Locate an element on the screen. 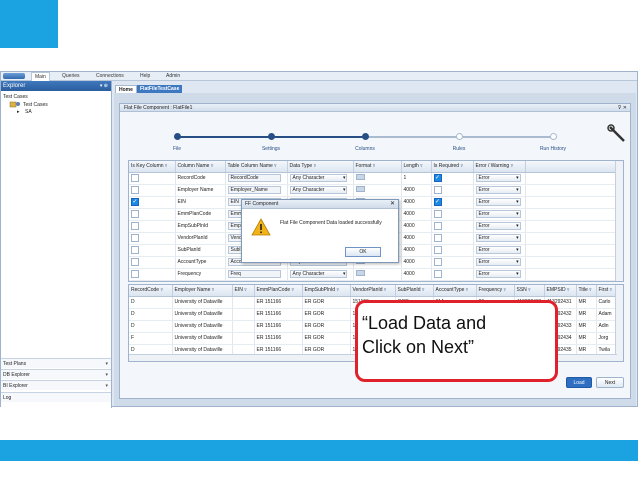  wizard-step-rules: Rules is located at coordinates (459, 149).